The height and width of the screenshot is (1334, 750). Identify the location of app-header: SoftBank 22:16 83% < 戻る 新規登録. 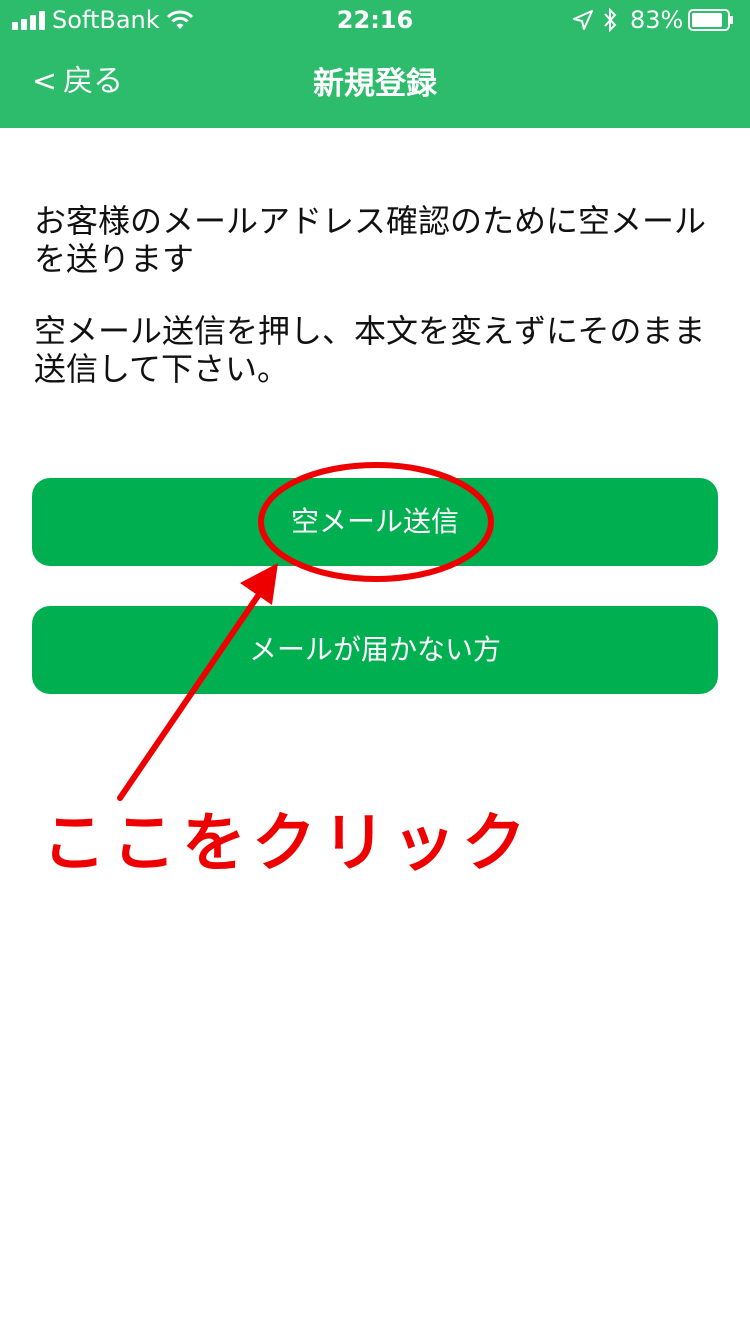
(375, 64).